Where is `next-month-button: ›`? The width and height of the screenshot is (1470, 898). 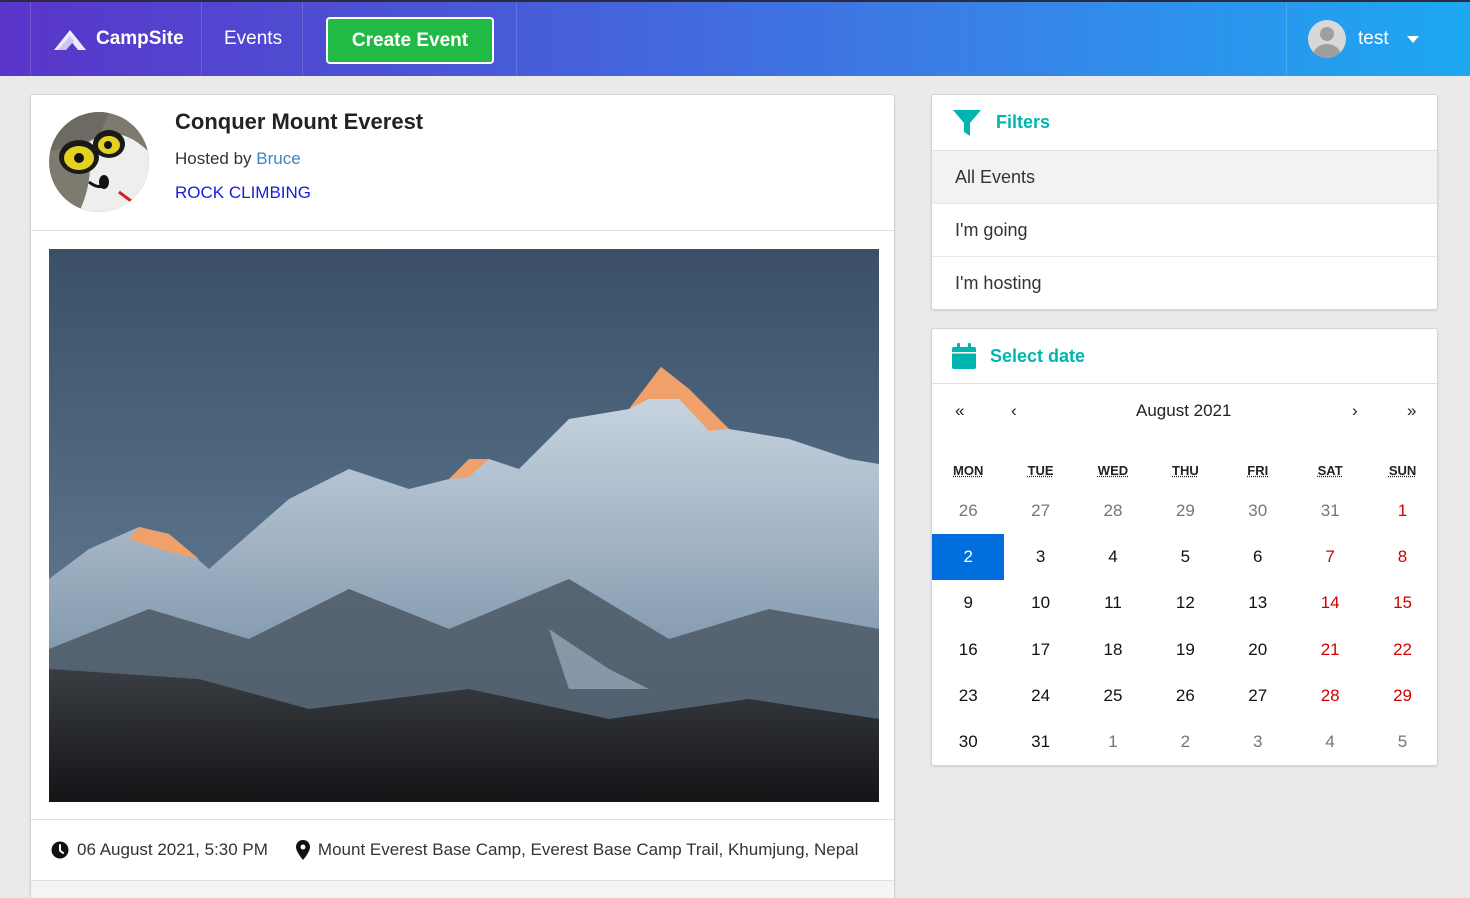
next-month-button: › is located at coordinates (1355, 411).